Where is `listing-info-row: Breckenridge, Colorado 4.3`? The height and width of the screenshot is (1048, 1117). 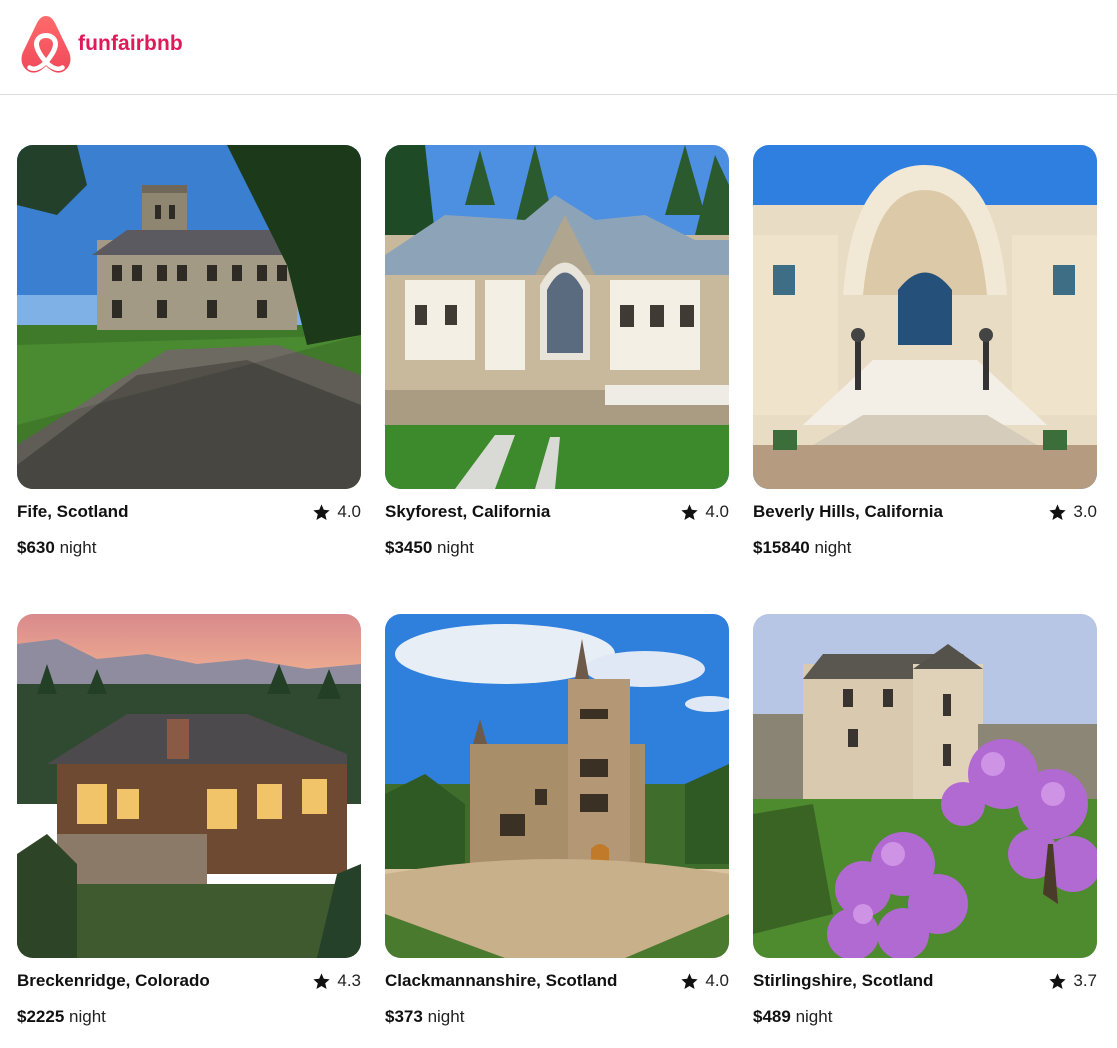
listing-info-row: Breckenridge, Colorado 4.3 is located at coordinates (189, 981).